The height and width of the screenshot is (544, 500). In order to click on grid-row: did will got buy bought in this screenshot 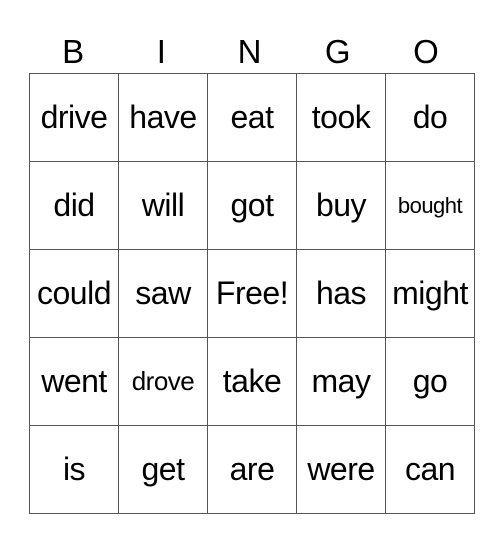, I will do `click(252, 205)`.